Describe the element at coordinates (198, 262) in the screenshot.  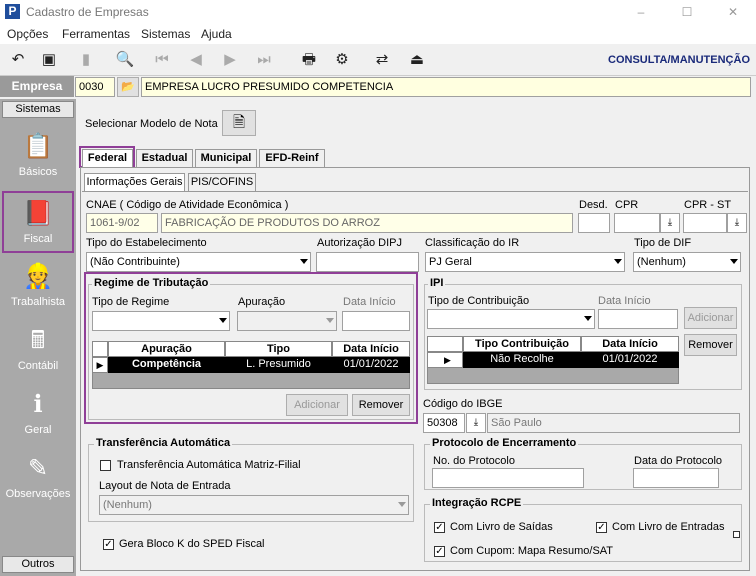
I see `tipo-estab-select: (Não Contribuinte)` at that location.